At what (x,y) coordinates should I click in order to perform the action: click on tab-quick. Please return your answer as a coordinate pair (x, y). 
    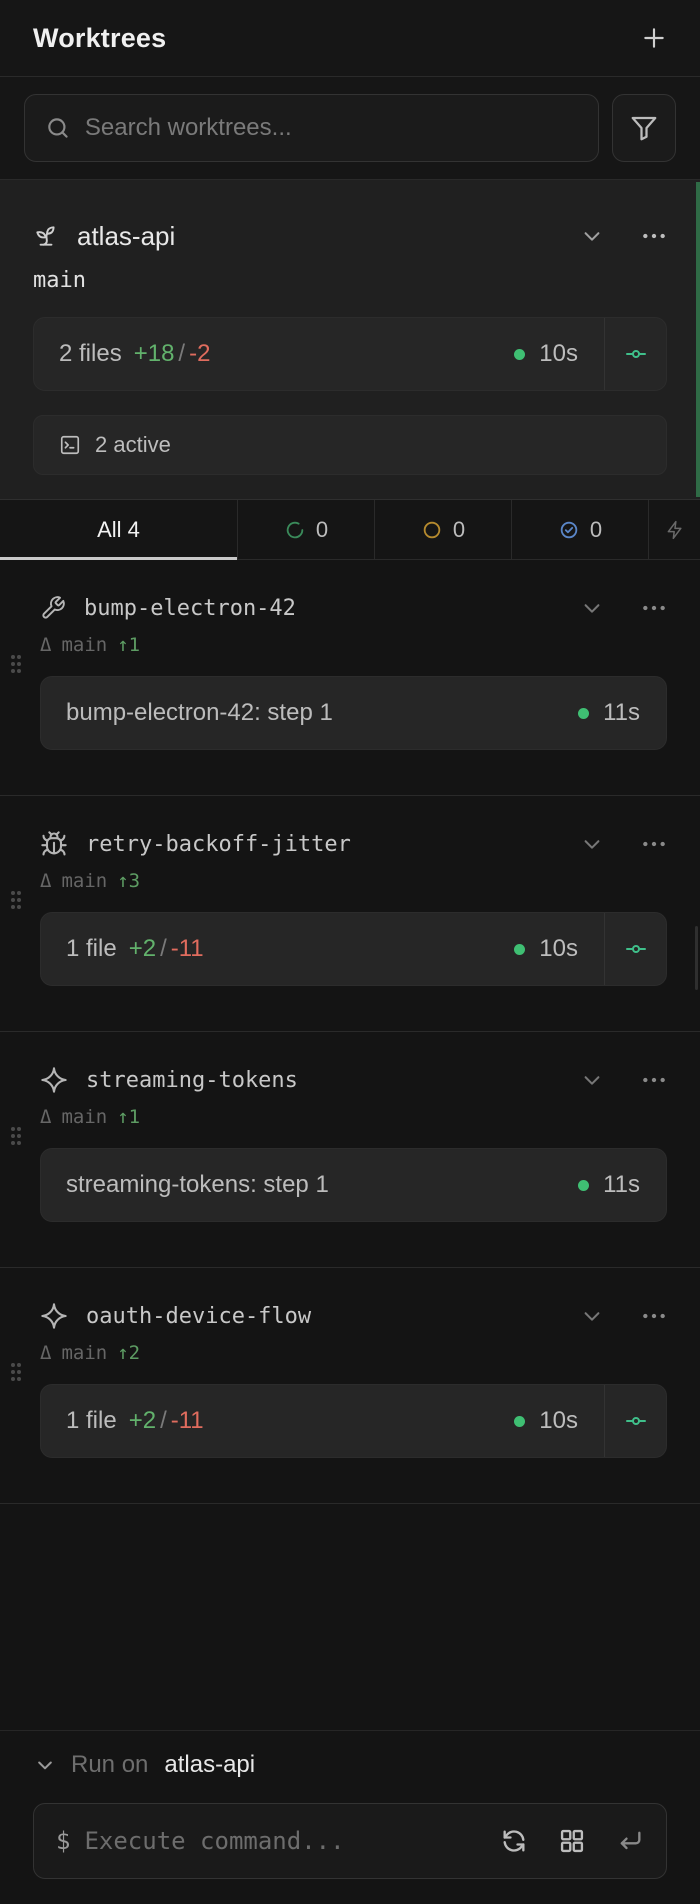
    Looking at the image, I should click on (674, 529).